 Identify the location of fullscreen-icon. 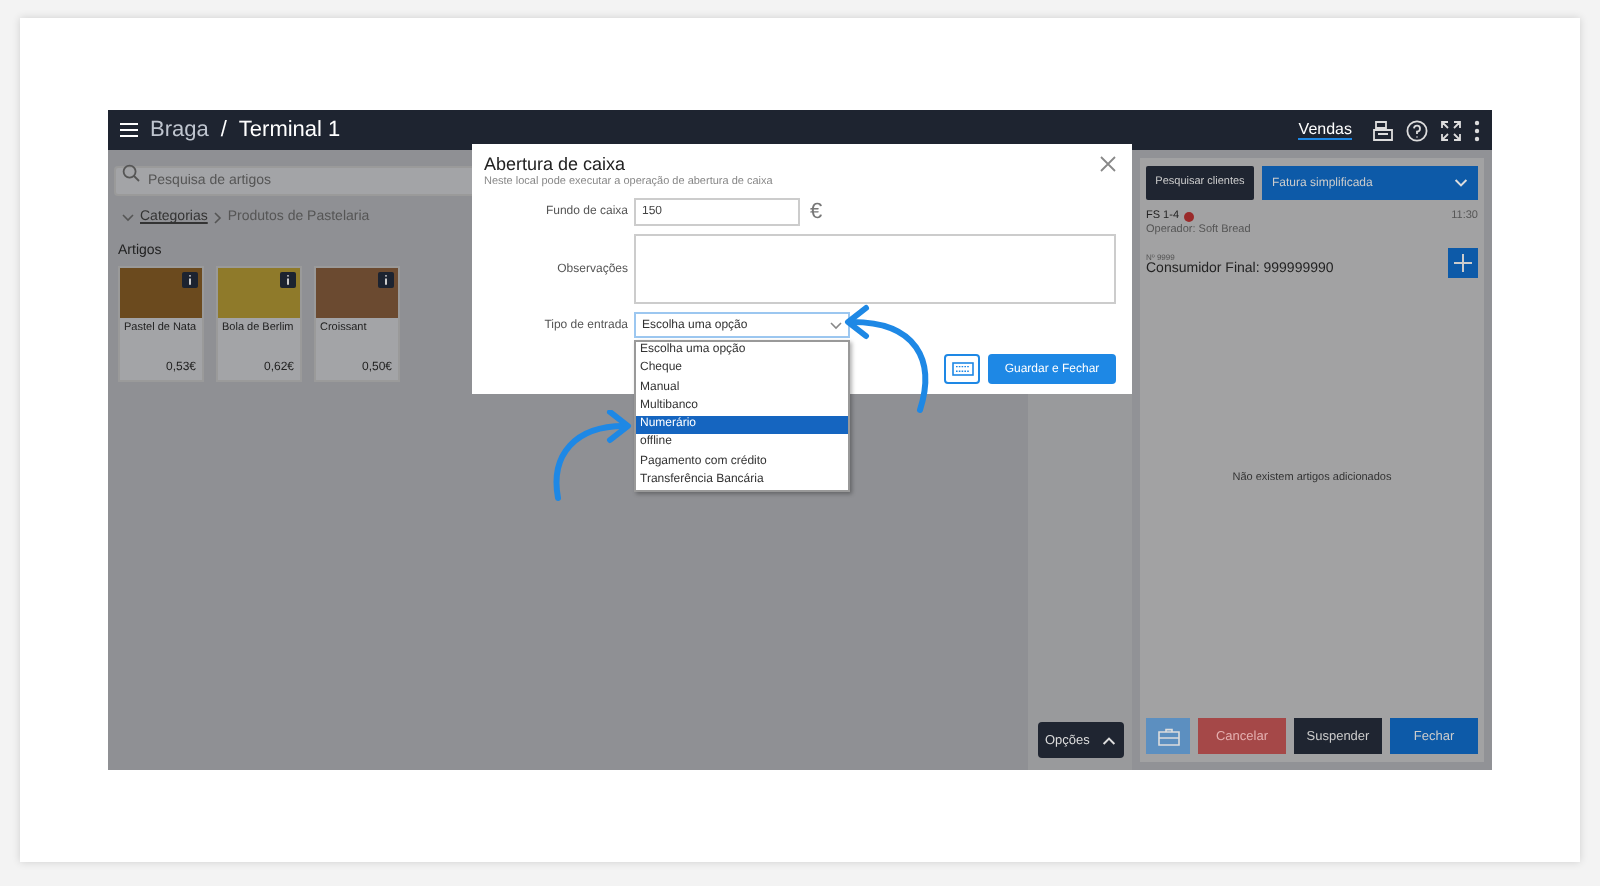
(1451, 130).